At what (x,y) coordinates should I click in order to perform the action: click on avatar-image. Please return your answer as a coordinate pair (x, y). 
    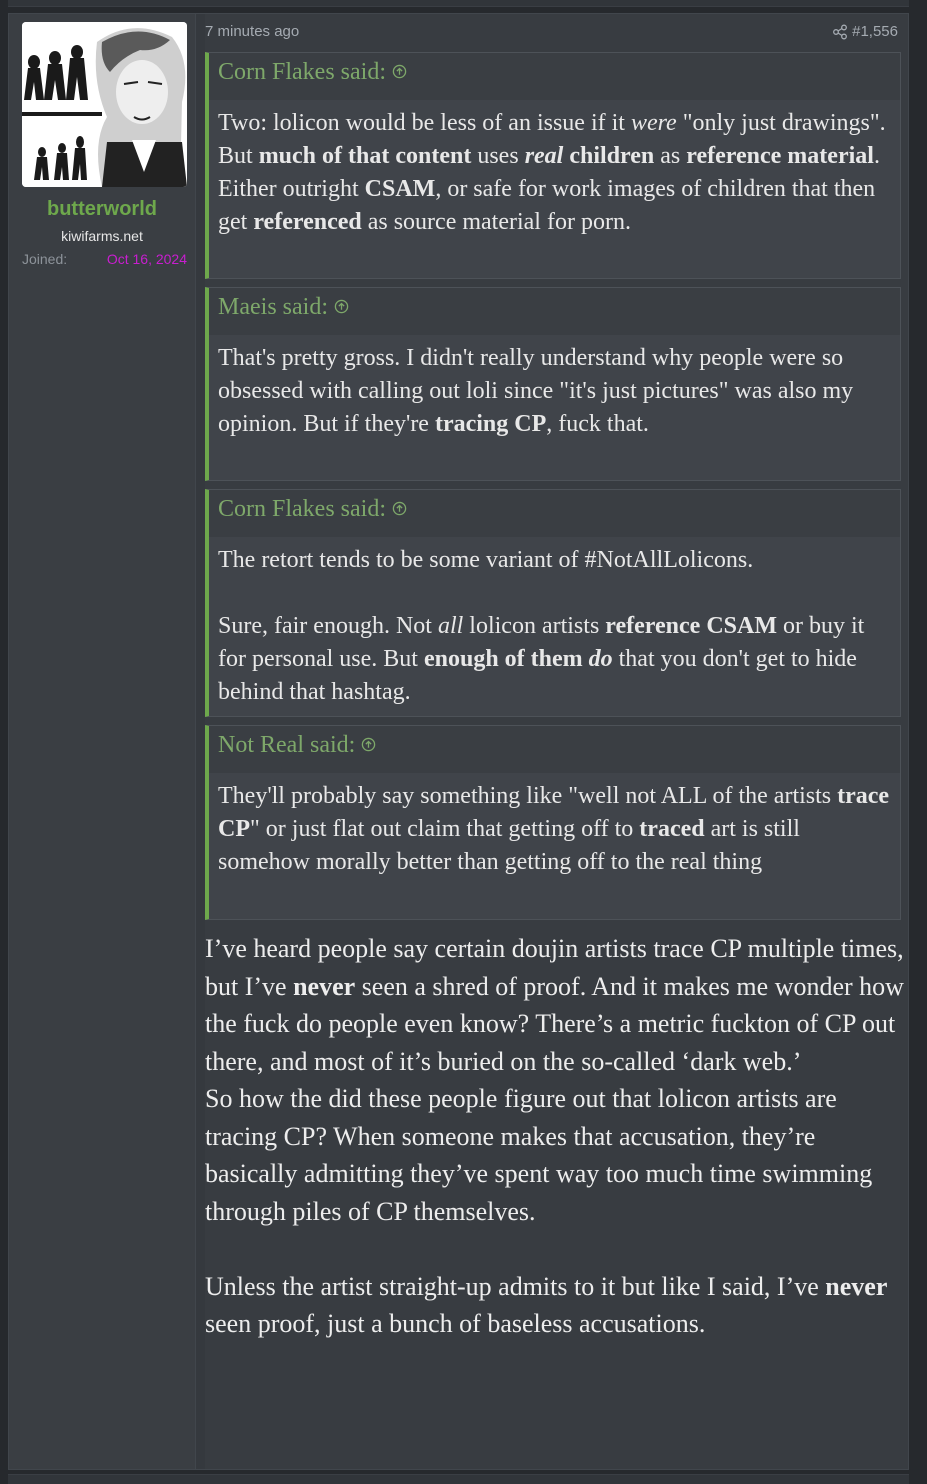
    Looking at the image, I should click on (104, 104).